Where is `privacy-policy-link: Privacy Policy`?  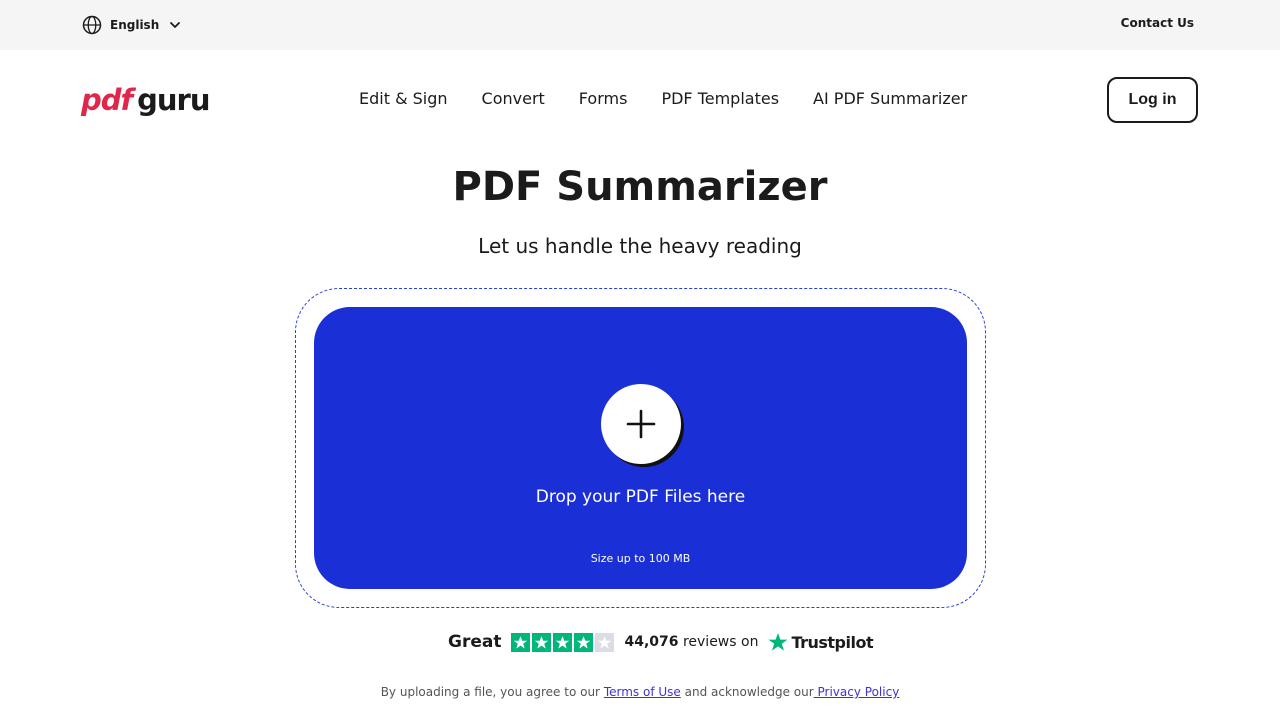 privacy-policy-link: Privacy Policy is located at coordinates (857, 692).